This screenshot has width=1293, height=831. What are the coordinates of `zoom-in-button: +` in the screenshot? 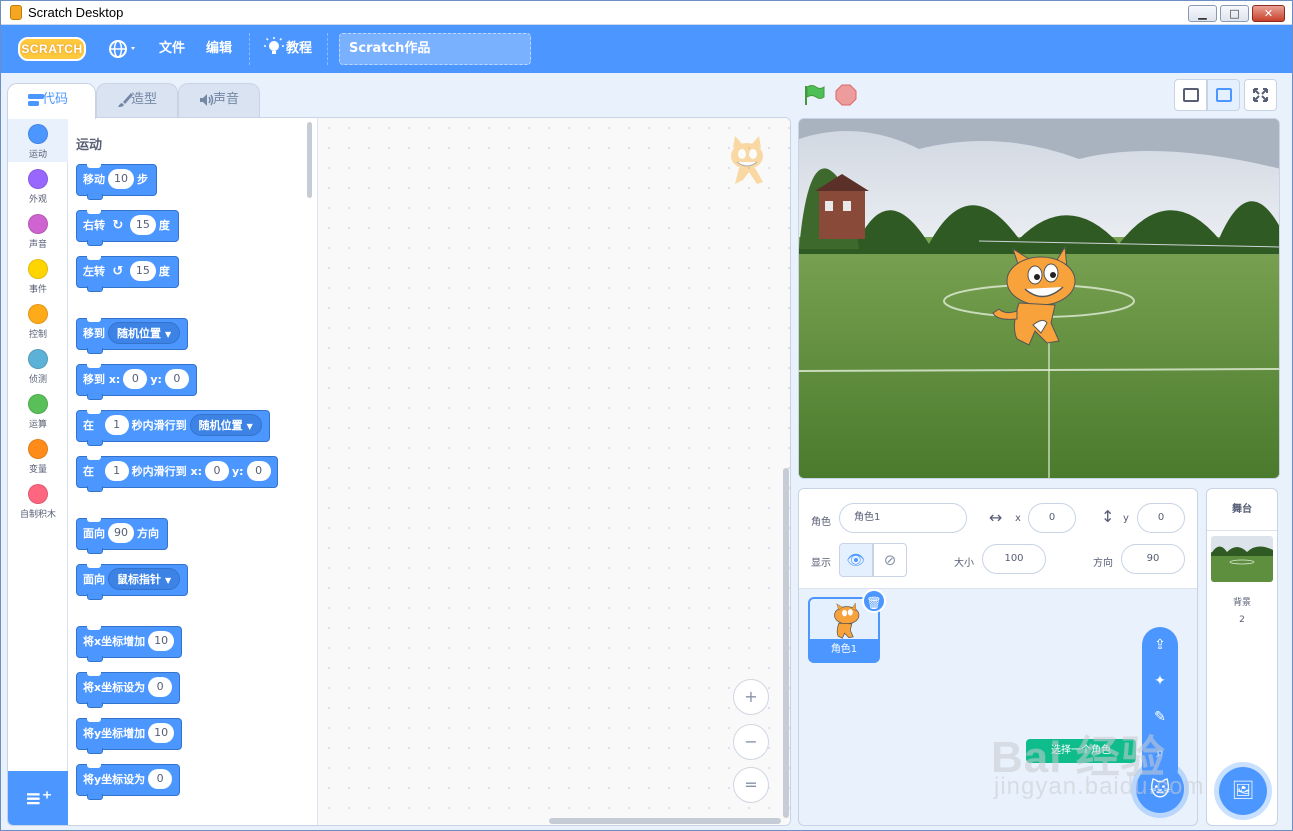 It's located at (751, 697).